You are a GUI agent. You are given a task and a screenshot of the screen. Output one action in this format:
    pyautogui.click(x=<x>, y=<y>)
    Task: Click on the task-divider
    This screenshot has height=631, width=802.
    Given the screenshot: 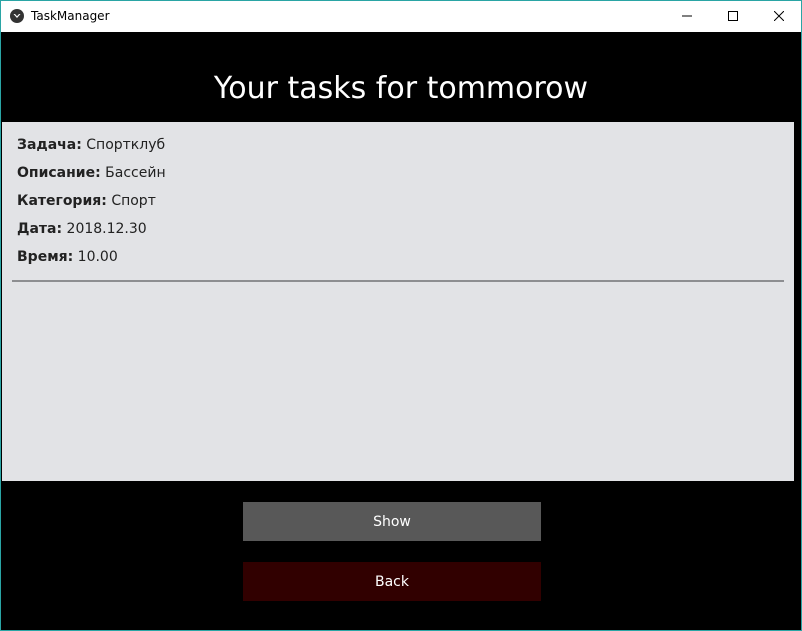 What is the action you would take?
    pyautogui.click(x=398, y=281)
    